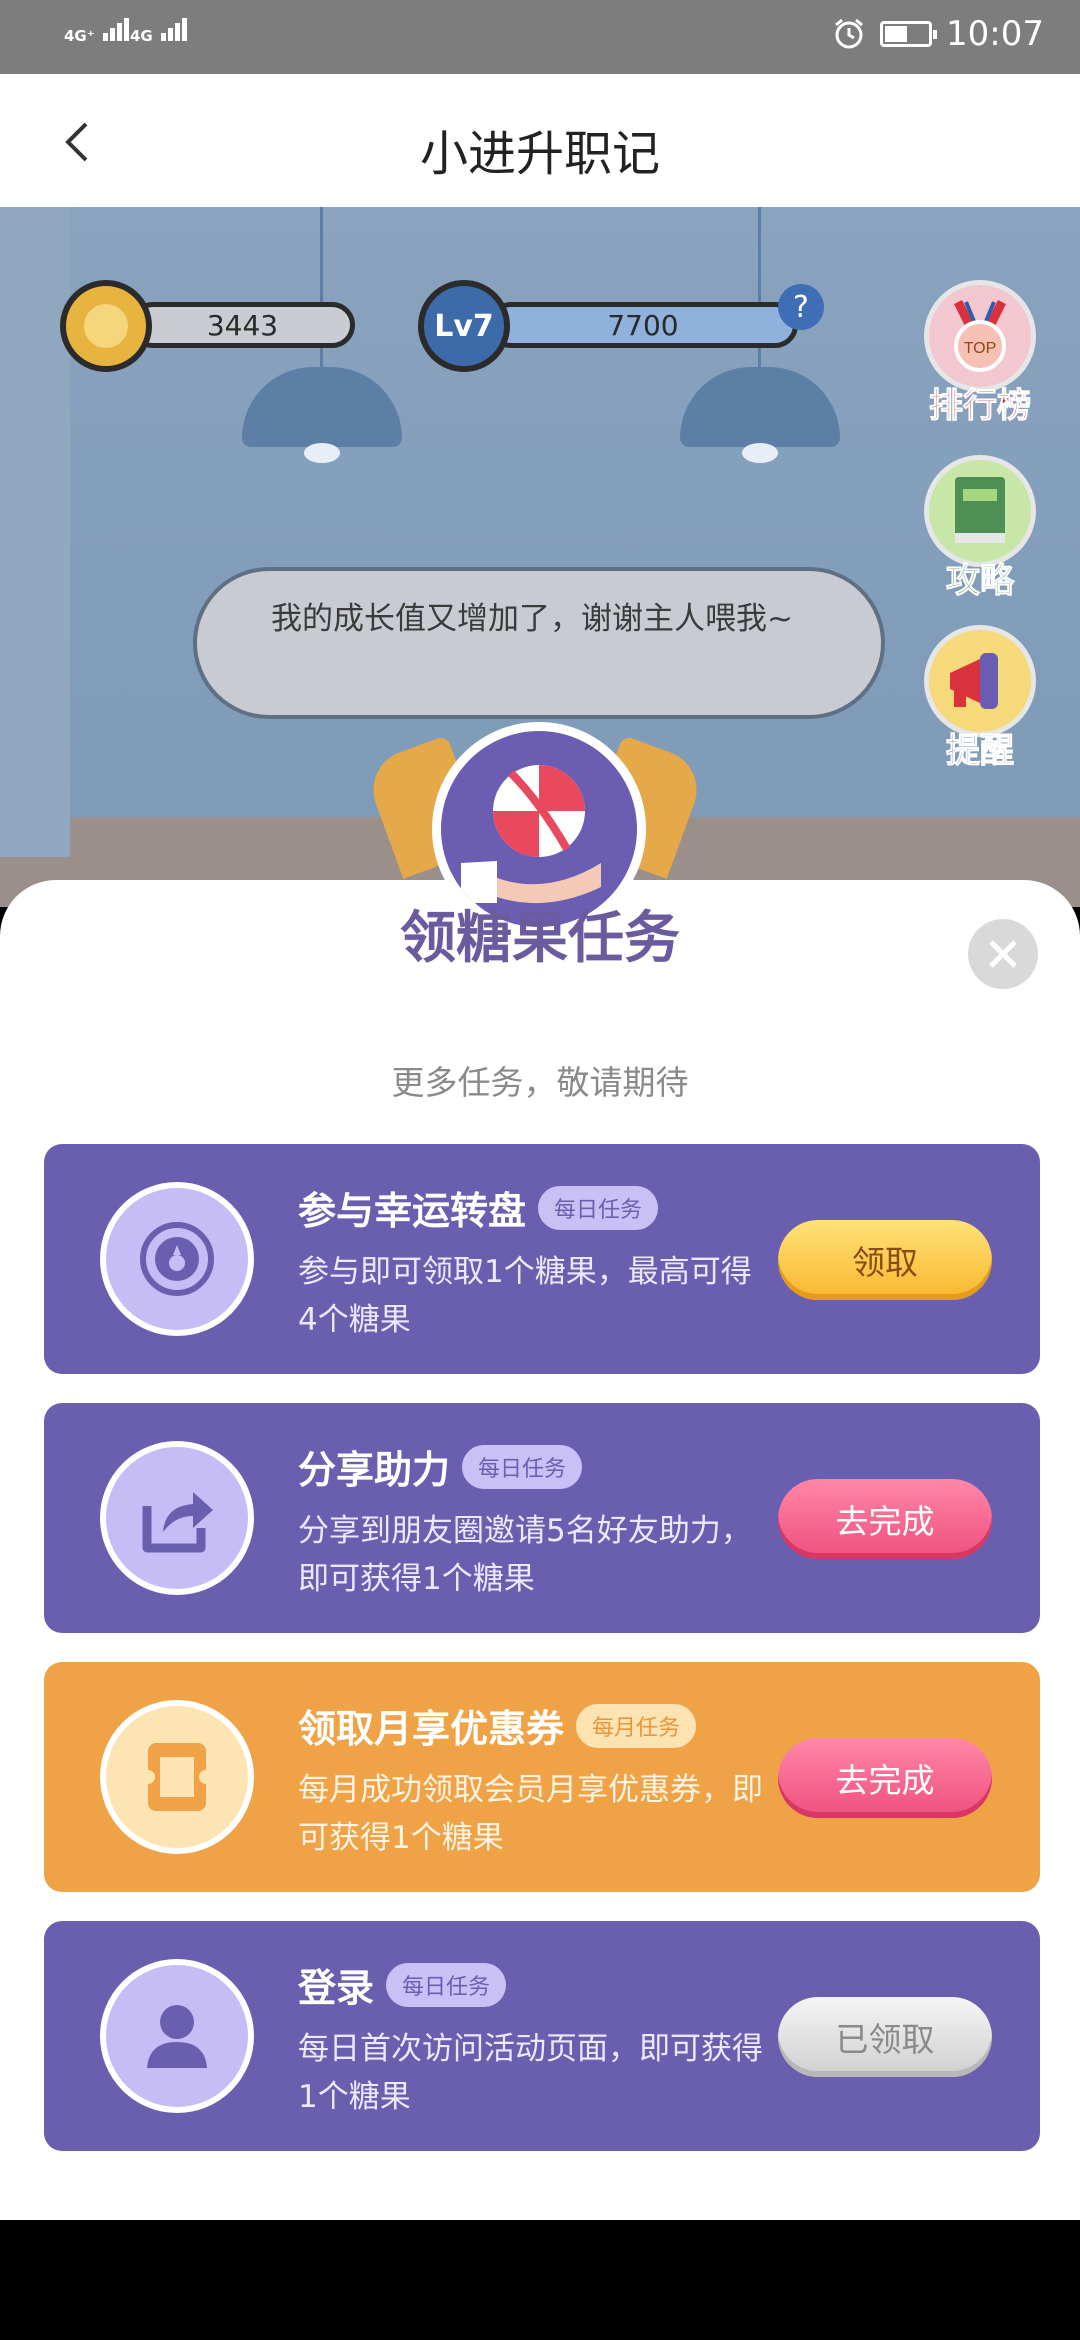 Image resolution: width=1080 pixels, height=2340 pixels. What do you see at coordinates (525, 1296) in the screenshot?
I see `task-description: 参与即可领取1个糖果，最高可得4个糖果` at bounding box center [525, 1296].